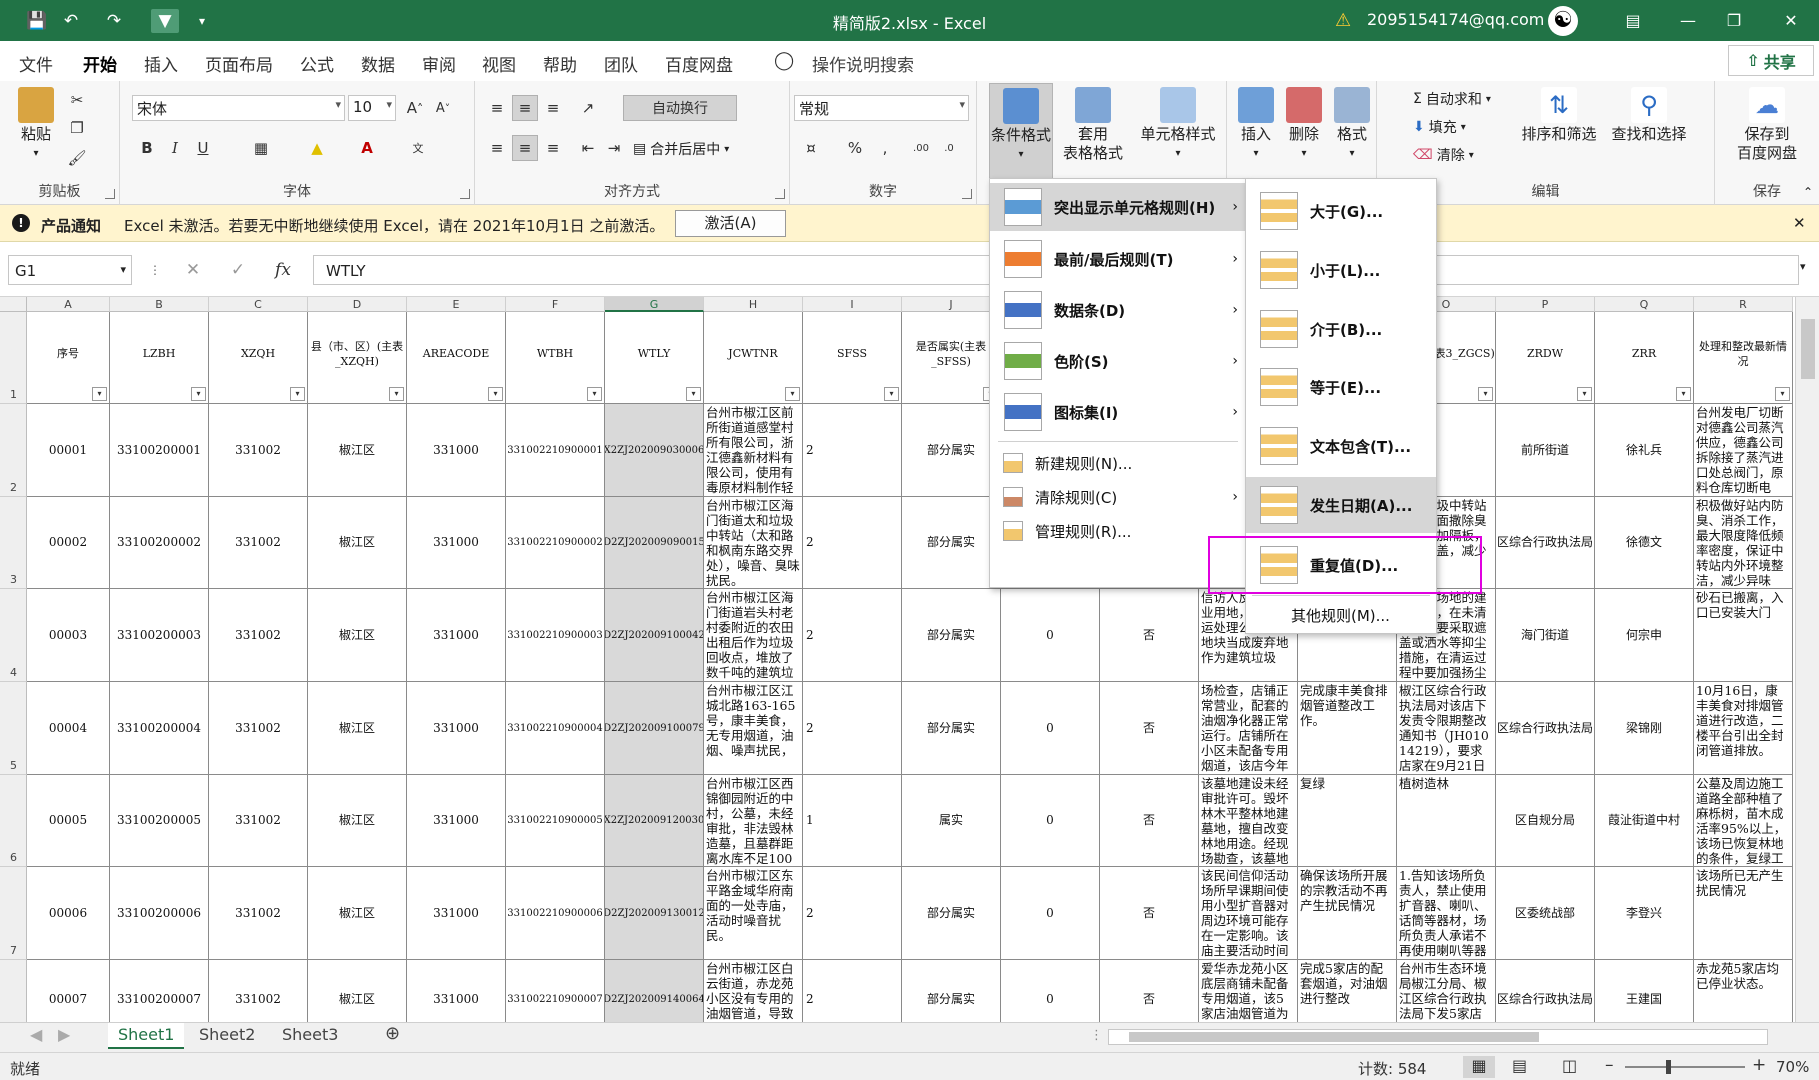  What do you see at coordinates (1668, 1067) in the screenshot?
I see `zoom-slider-thumb` at bounding box center [1668, 1067].